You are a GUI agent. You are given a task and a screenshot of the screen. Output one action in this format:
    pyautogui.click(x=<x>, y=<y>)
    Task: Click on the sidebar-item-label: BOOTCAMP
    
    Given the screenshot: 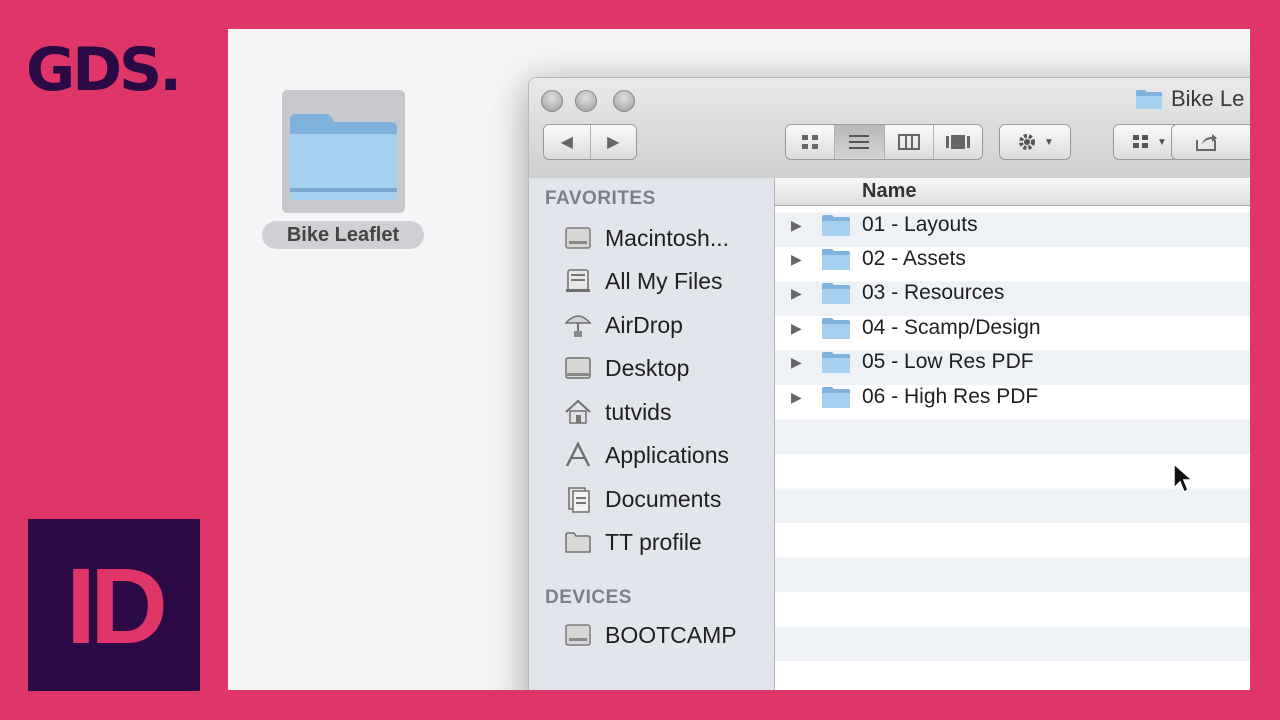 What is the action you would take?
    pyautogui.click(x=671, y=634)
    